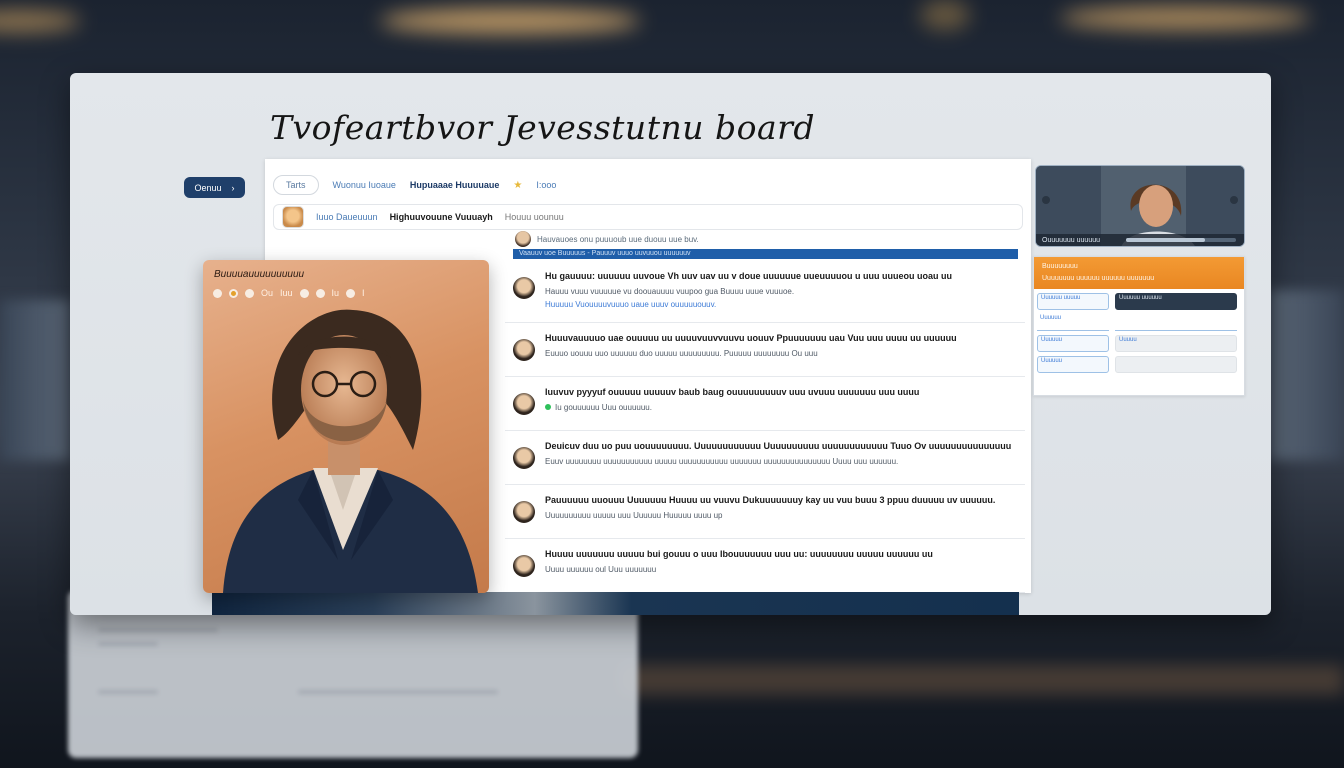 The height and width of the screenshot is (768, 1344). Describe the element at coordinates (548, 407) in the screenshot. I see `online-status-dot` at that location.